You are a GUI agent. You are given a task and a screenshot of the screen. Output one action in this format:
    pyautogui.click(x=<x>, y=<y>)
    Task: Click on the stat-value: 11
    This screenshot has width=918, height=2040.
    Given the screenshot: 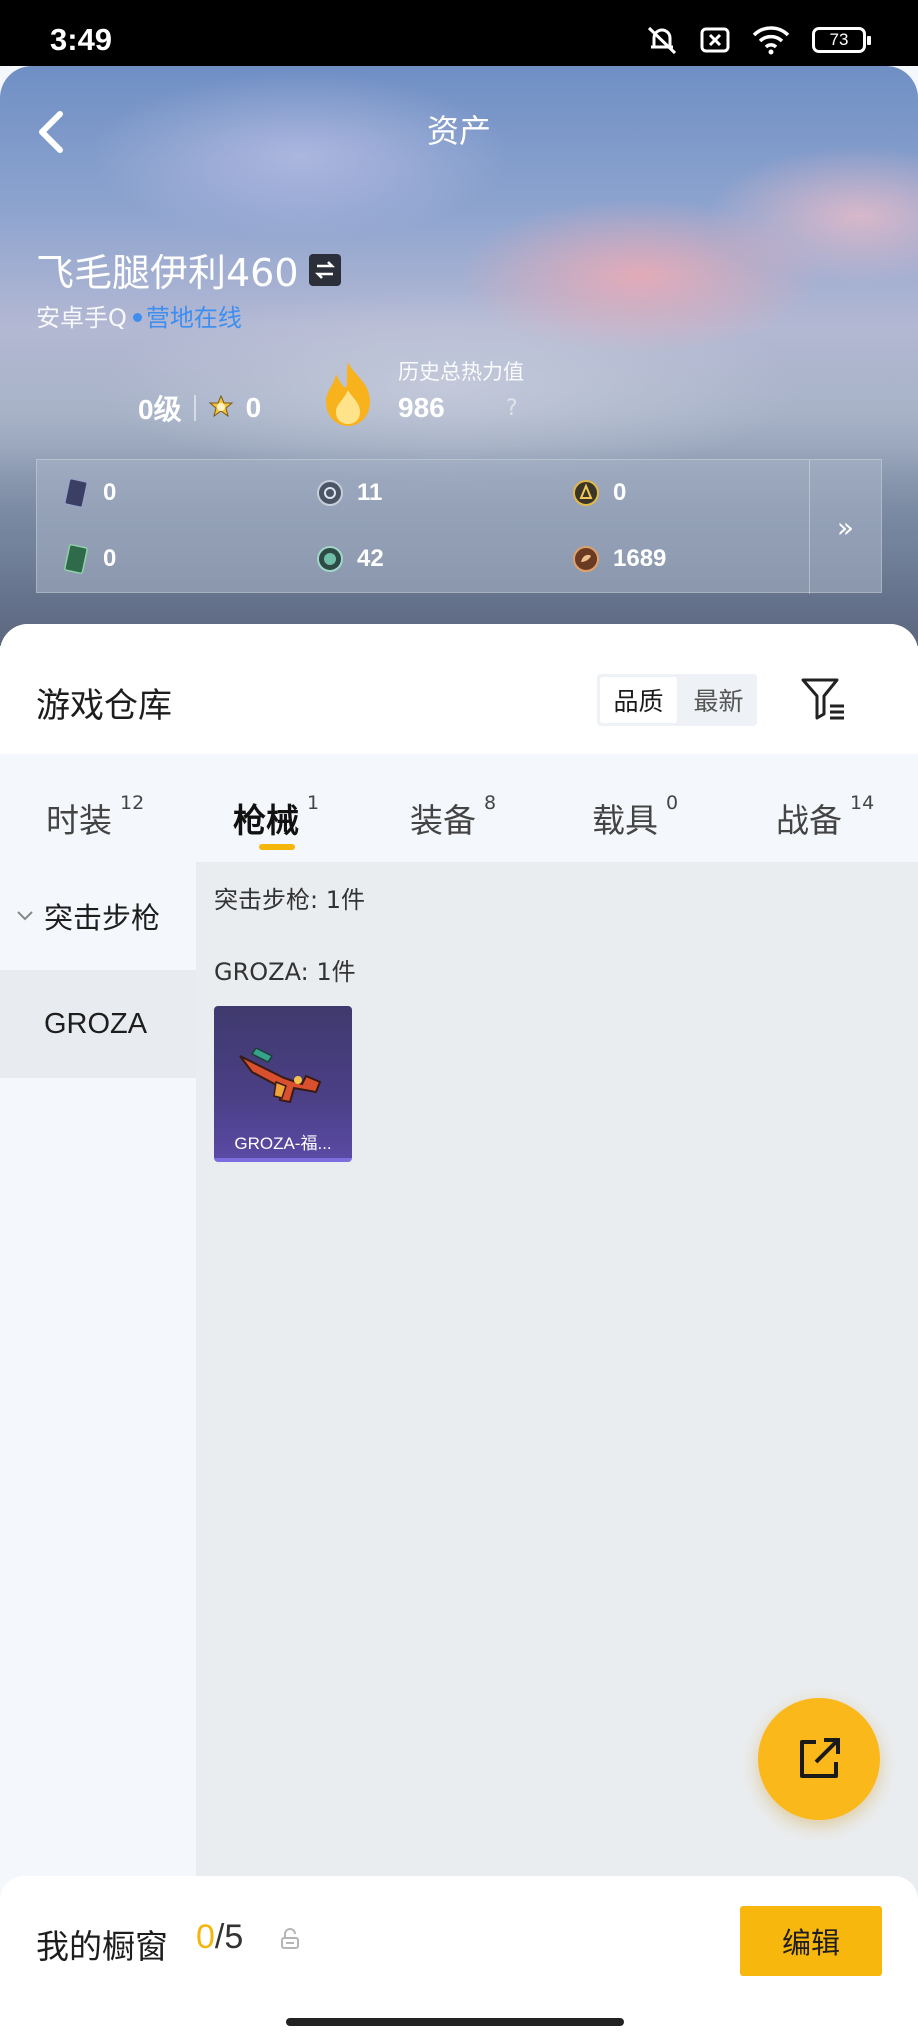 What is the action you would take?
    pyautogui.click(x=370, y=492)
    